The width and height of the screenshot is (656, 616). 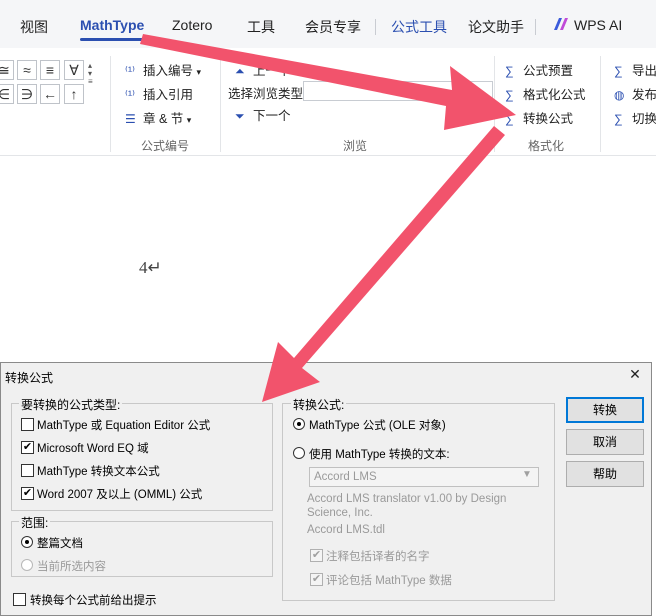 What do you see at coordinates (328, 82) in the screenshot?
I see `annotation-arrow-to-convert` at bounding box center [328, 82].